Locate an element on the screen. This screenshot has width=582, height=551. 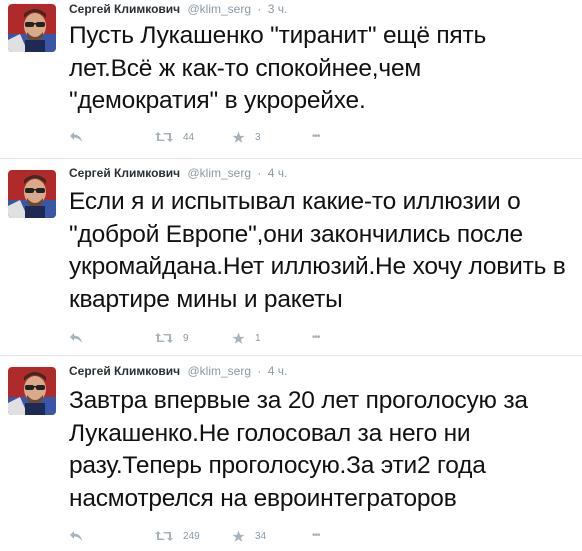
favorite-count: 3 is located at coordinates (258, 137).